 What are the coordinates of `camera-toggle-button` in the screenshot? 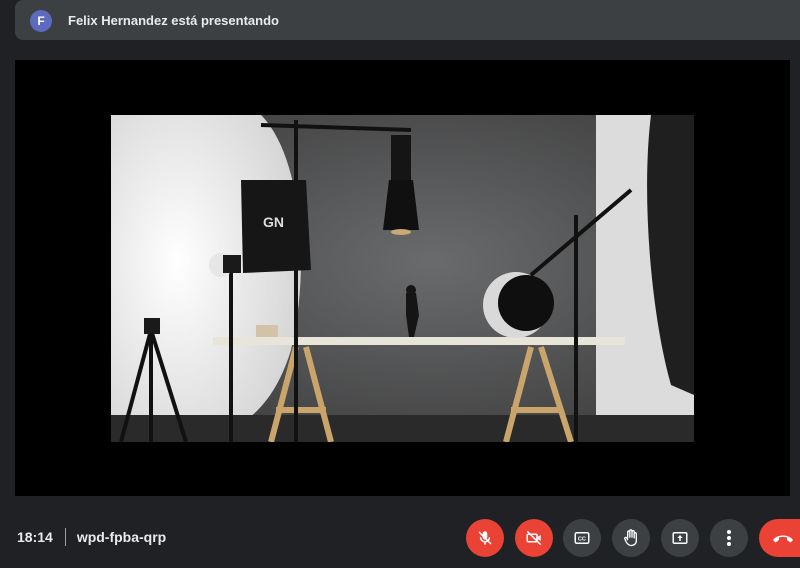 It's located at (534, 538).